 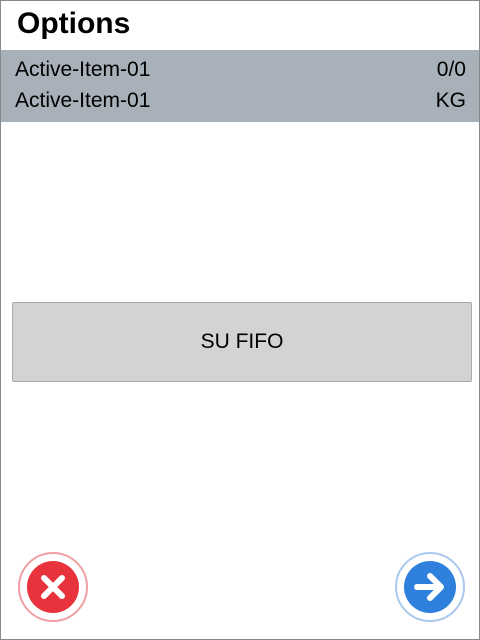 What do you see at coordinates (451, 69) in the screenshot?
I see `quantity-value: 0/0` at bounding box center [451, 69].